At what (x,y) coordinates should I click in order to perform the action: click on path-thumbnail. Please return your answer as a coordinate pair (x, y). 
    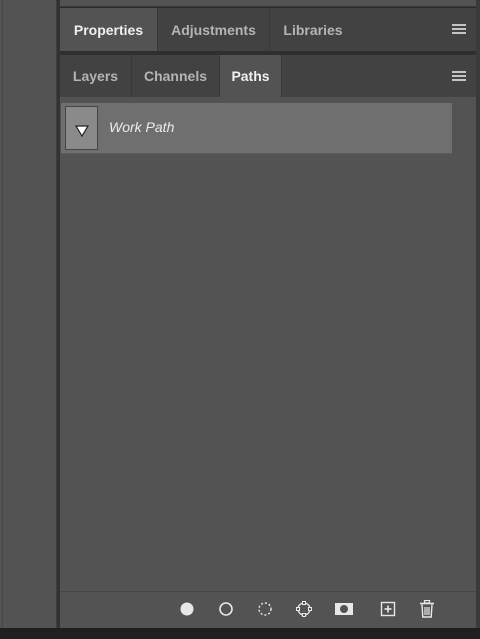
    Looking at the image, I should click on (81, 128).